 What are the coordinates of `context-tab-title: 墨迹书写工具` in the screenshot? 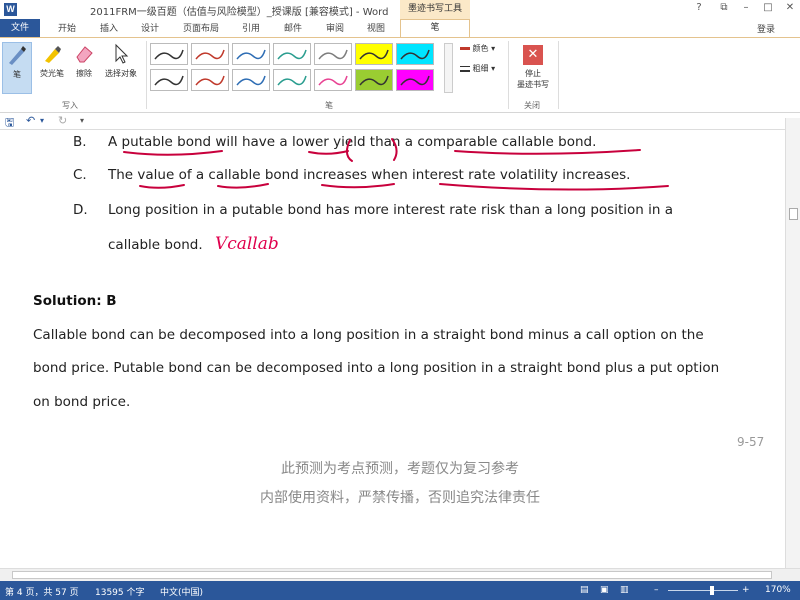 It's located at (435, 9).